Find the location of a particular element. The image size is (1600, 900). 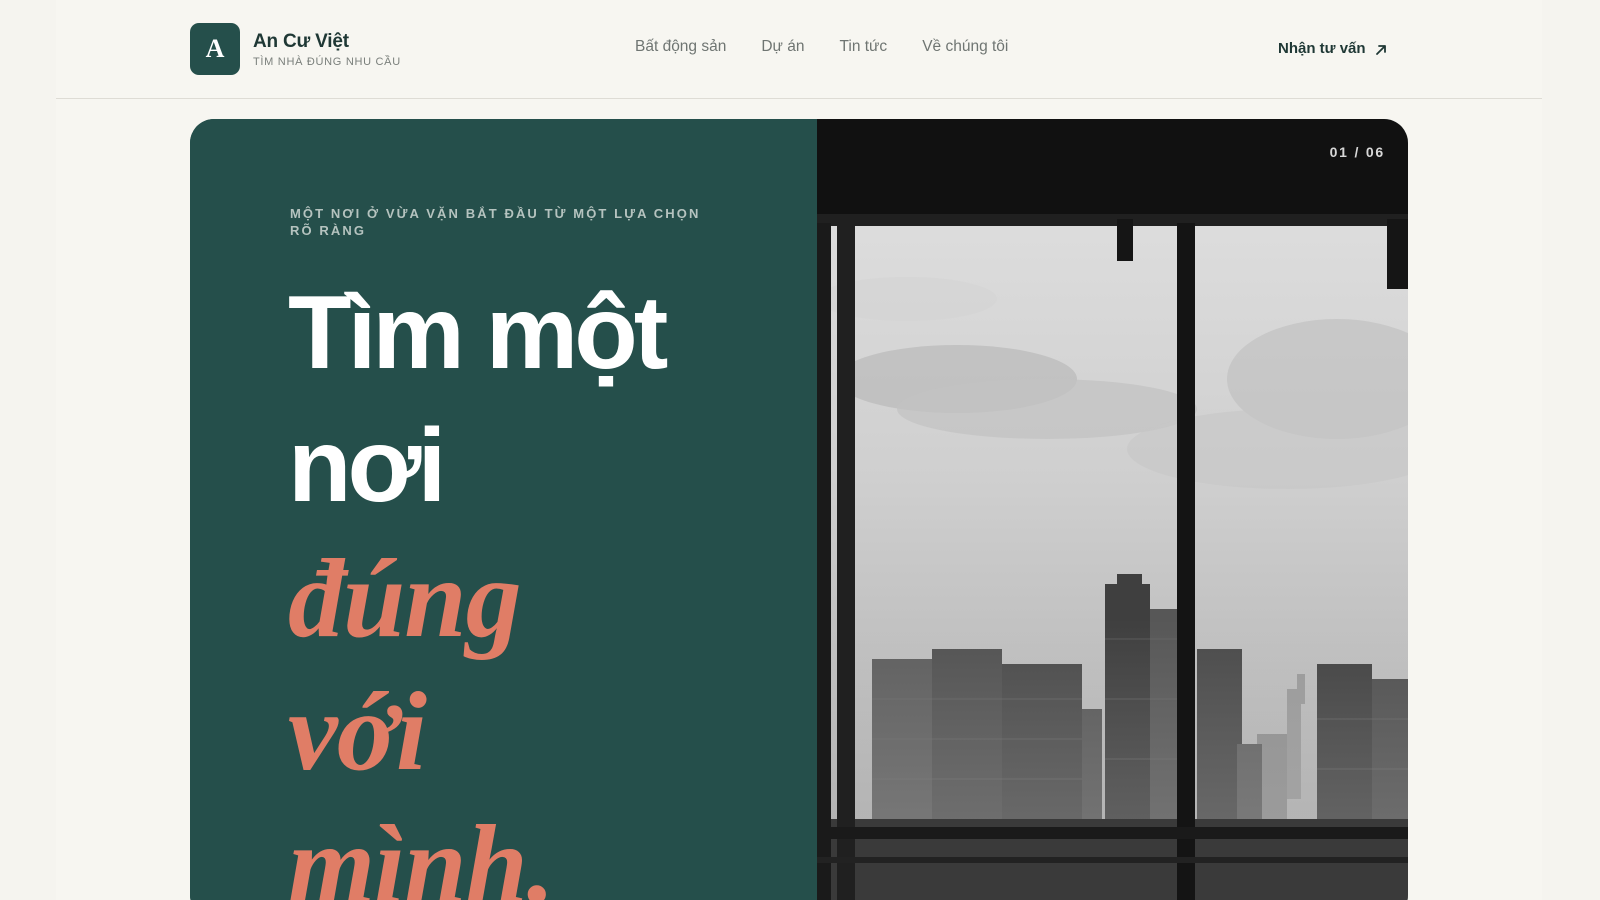

brand-text: An Cư Việt TÌM NHÀ ĐÚNG NHU CẦU is located at coordinates (327, 49).